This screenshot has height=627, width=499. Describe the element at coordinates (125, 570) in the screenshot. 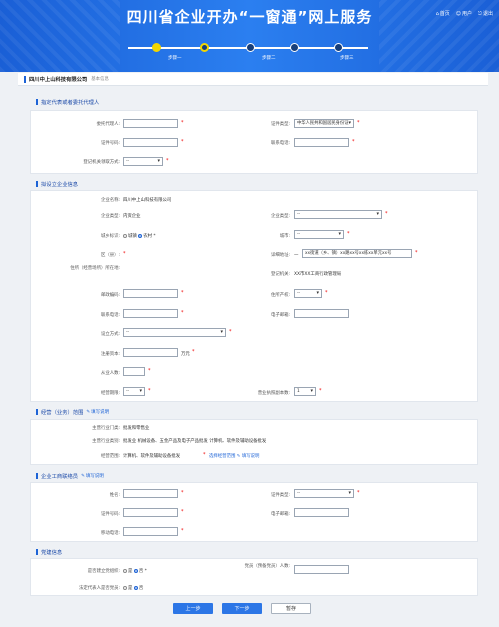

I see `radio-party-yes` at that location.